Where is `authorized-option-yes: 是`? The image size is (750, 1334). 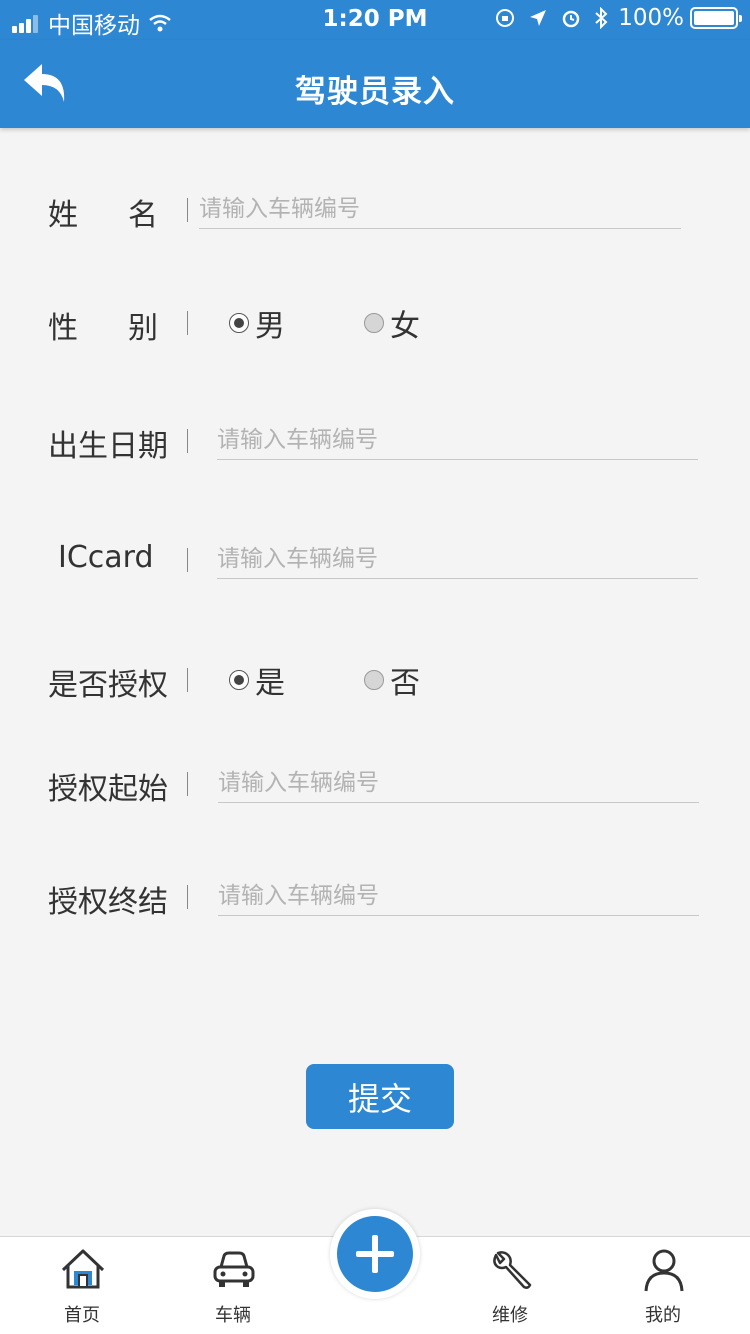
authorized-option-yes: 是 is located at coordinates (257, 680).